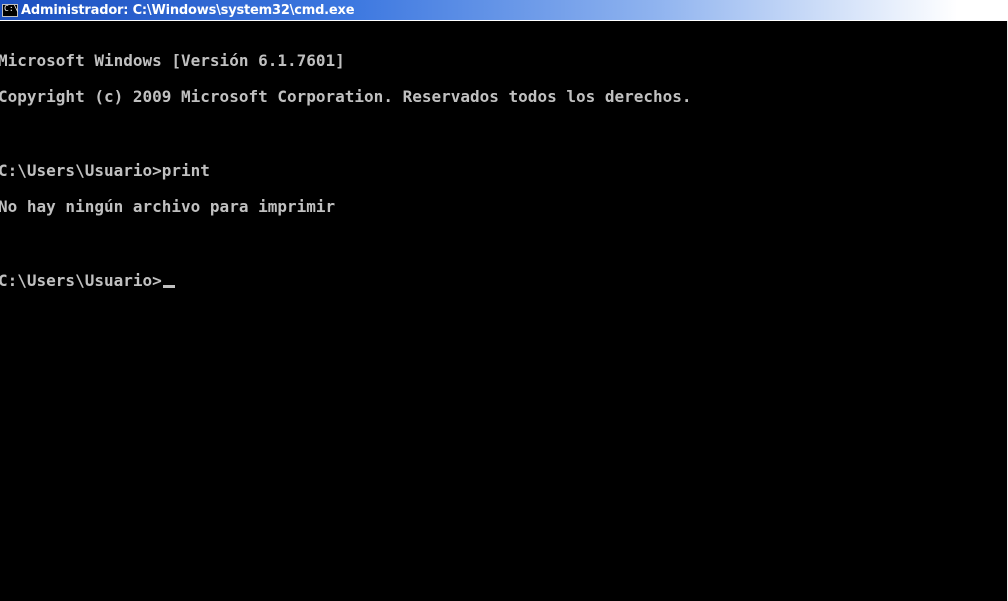  Describe the element at coordinates (346, 281) in the screenshot. I see `console-prompt-line: C:\Users\Usuario>` at that location.